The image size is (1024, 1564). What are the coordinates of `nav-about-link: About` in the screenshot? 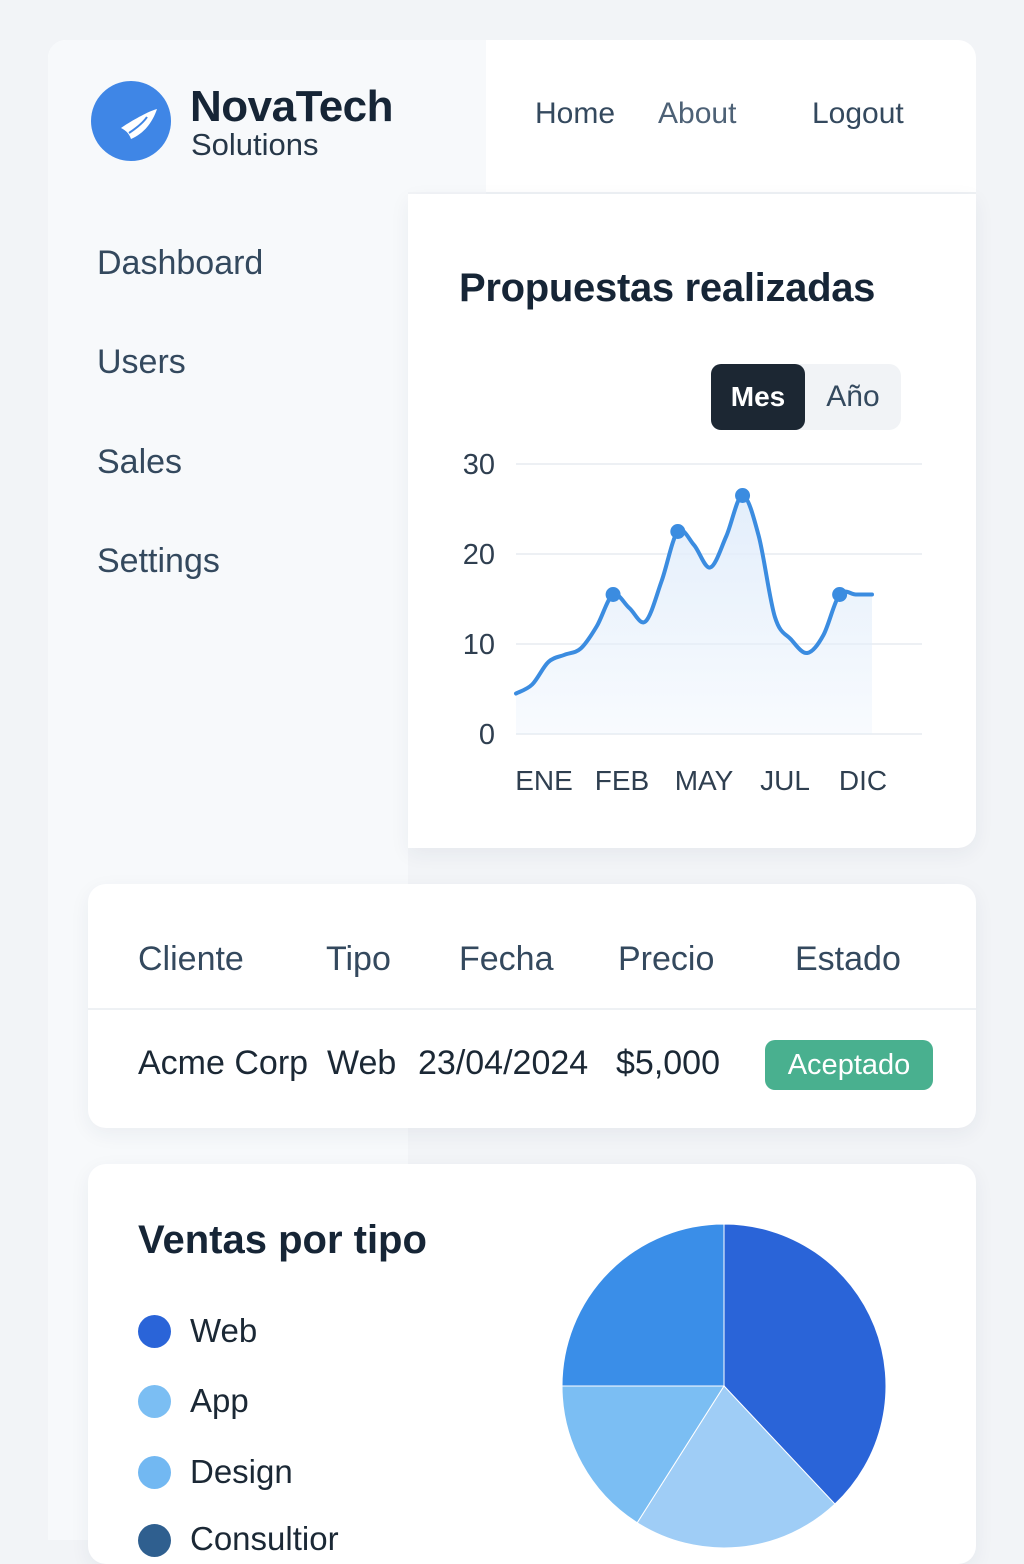 It's located at (697, 114).